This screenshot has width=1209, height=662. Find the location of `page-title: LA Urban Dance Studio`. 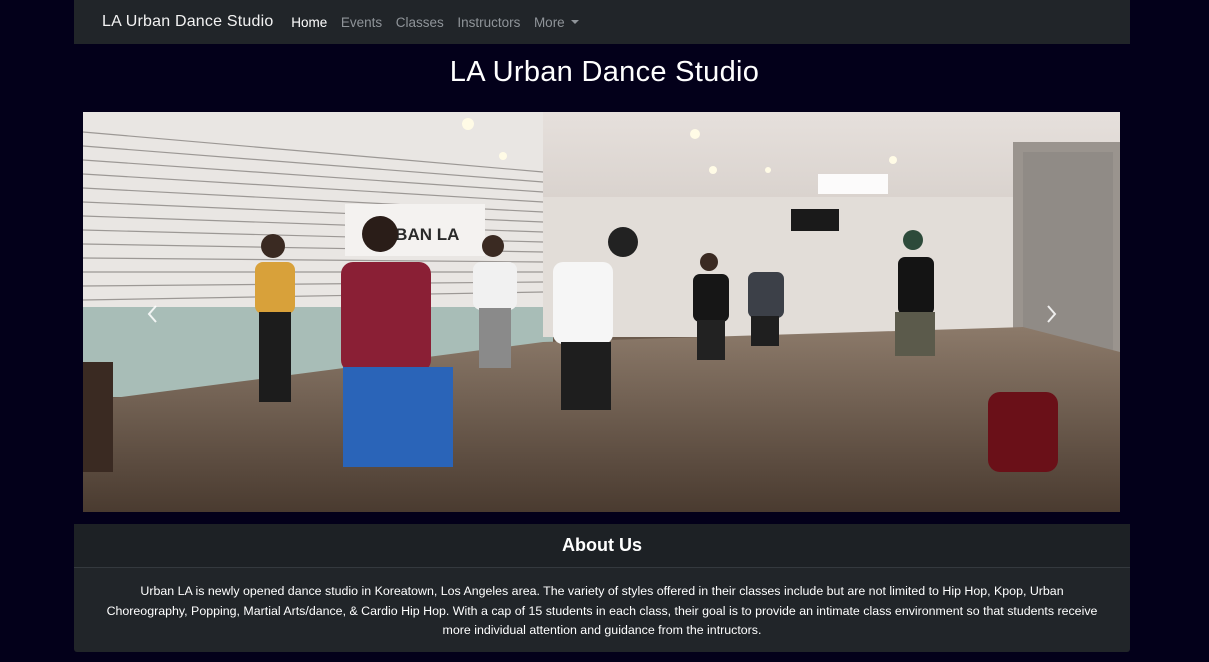

page-title: LA Urban Dance Studio is located at coordinates (604, 72).